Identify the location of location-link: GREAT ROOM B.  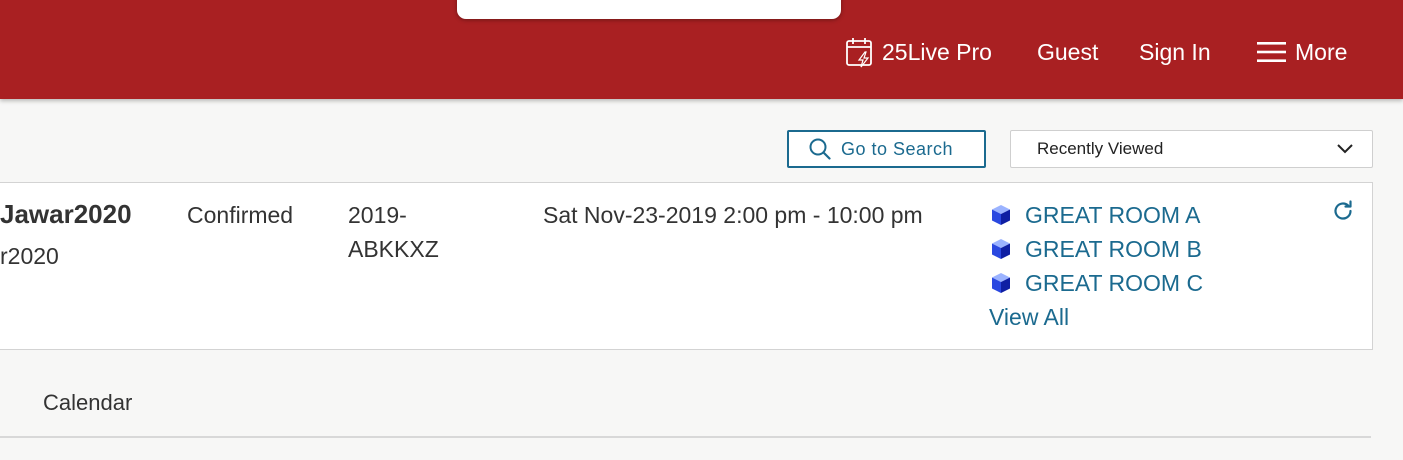
(1096, 249).